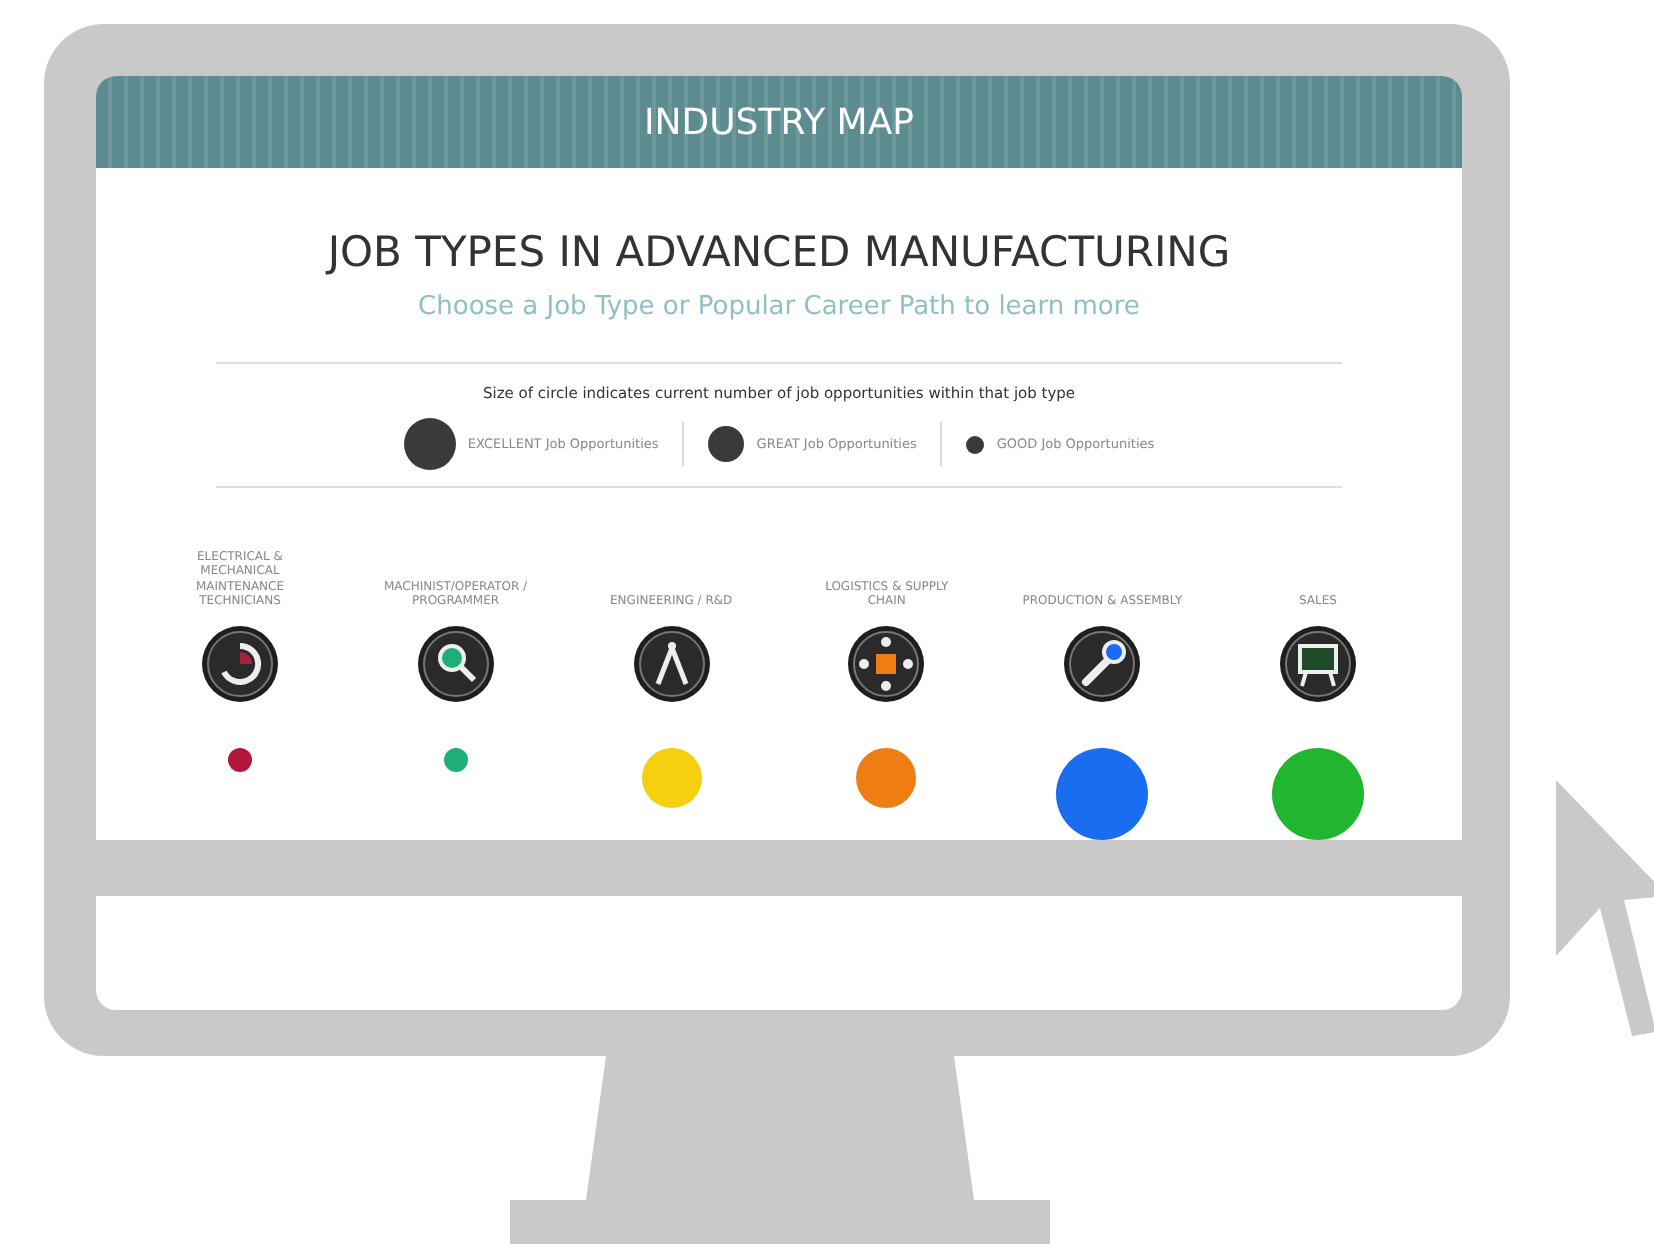  Describe the element at coordinates (455, 664) in the screenshot. I see `magnifier-icon` at that location.